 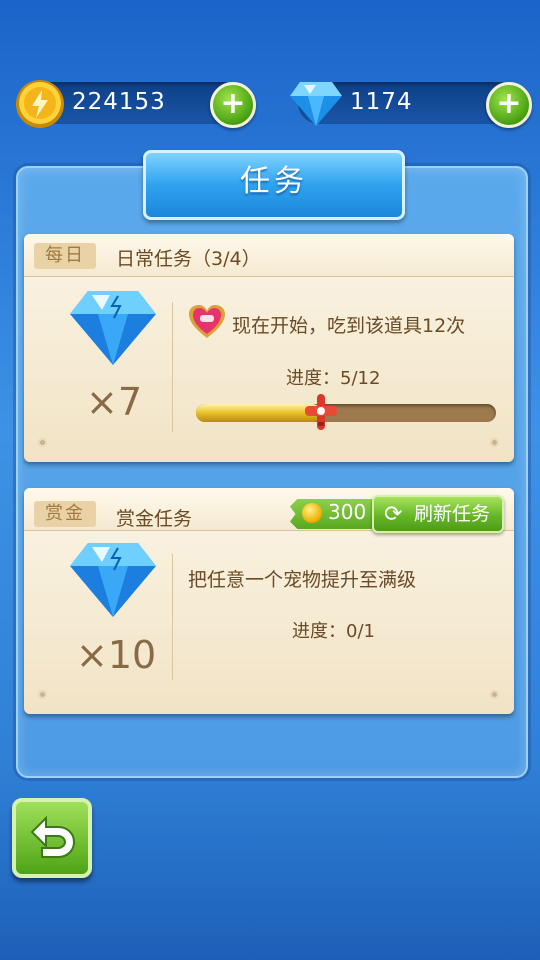 What do you see at coordinates (333, 631) in the screenshot?
I see `bounty-progress-text: 进度：0/1` at bounding box center [333, 631].